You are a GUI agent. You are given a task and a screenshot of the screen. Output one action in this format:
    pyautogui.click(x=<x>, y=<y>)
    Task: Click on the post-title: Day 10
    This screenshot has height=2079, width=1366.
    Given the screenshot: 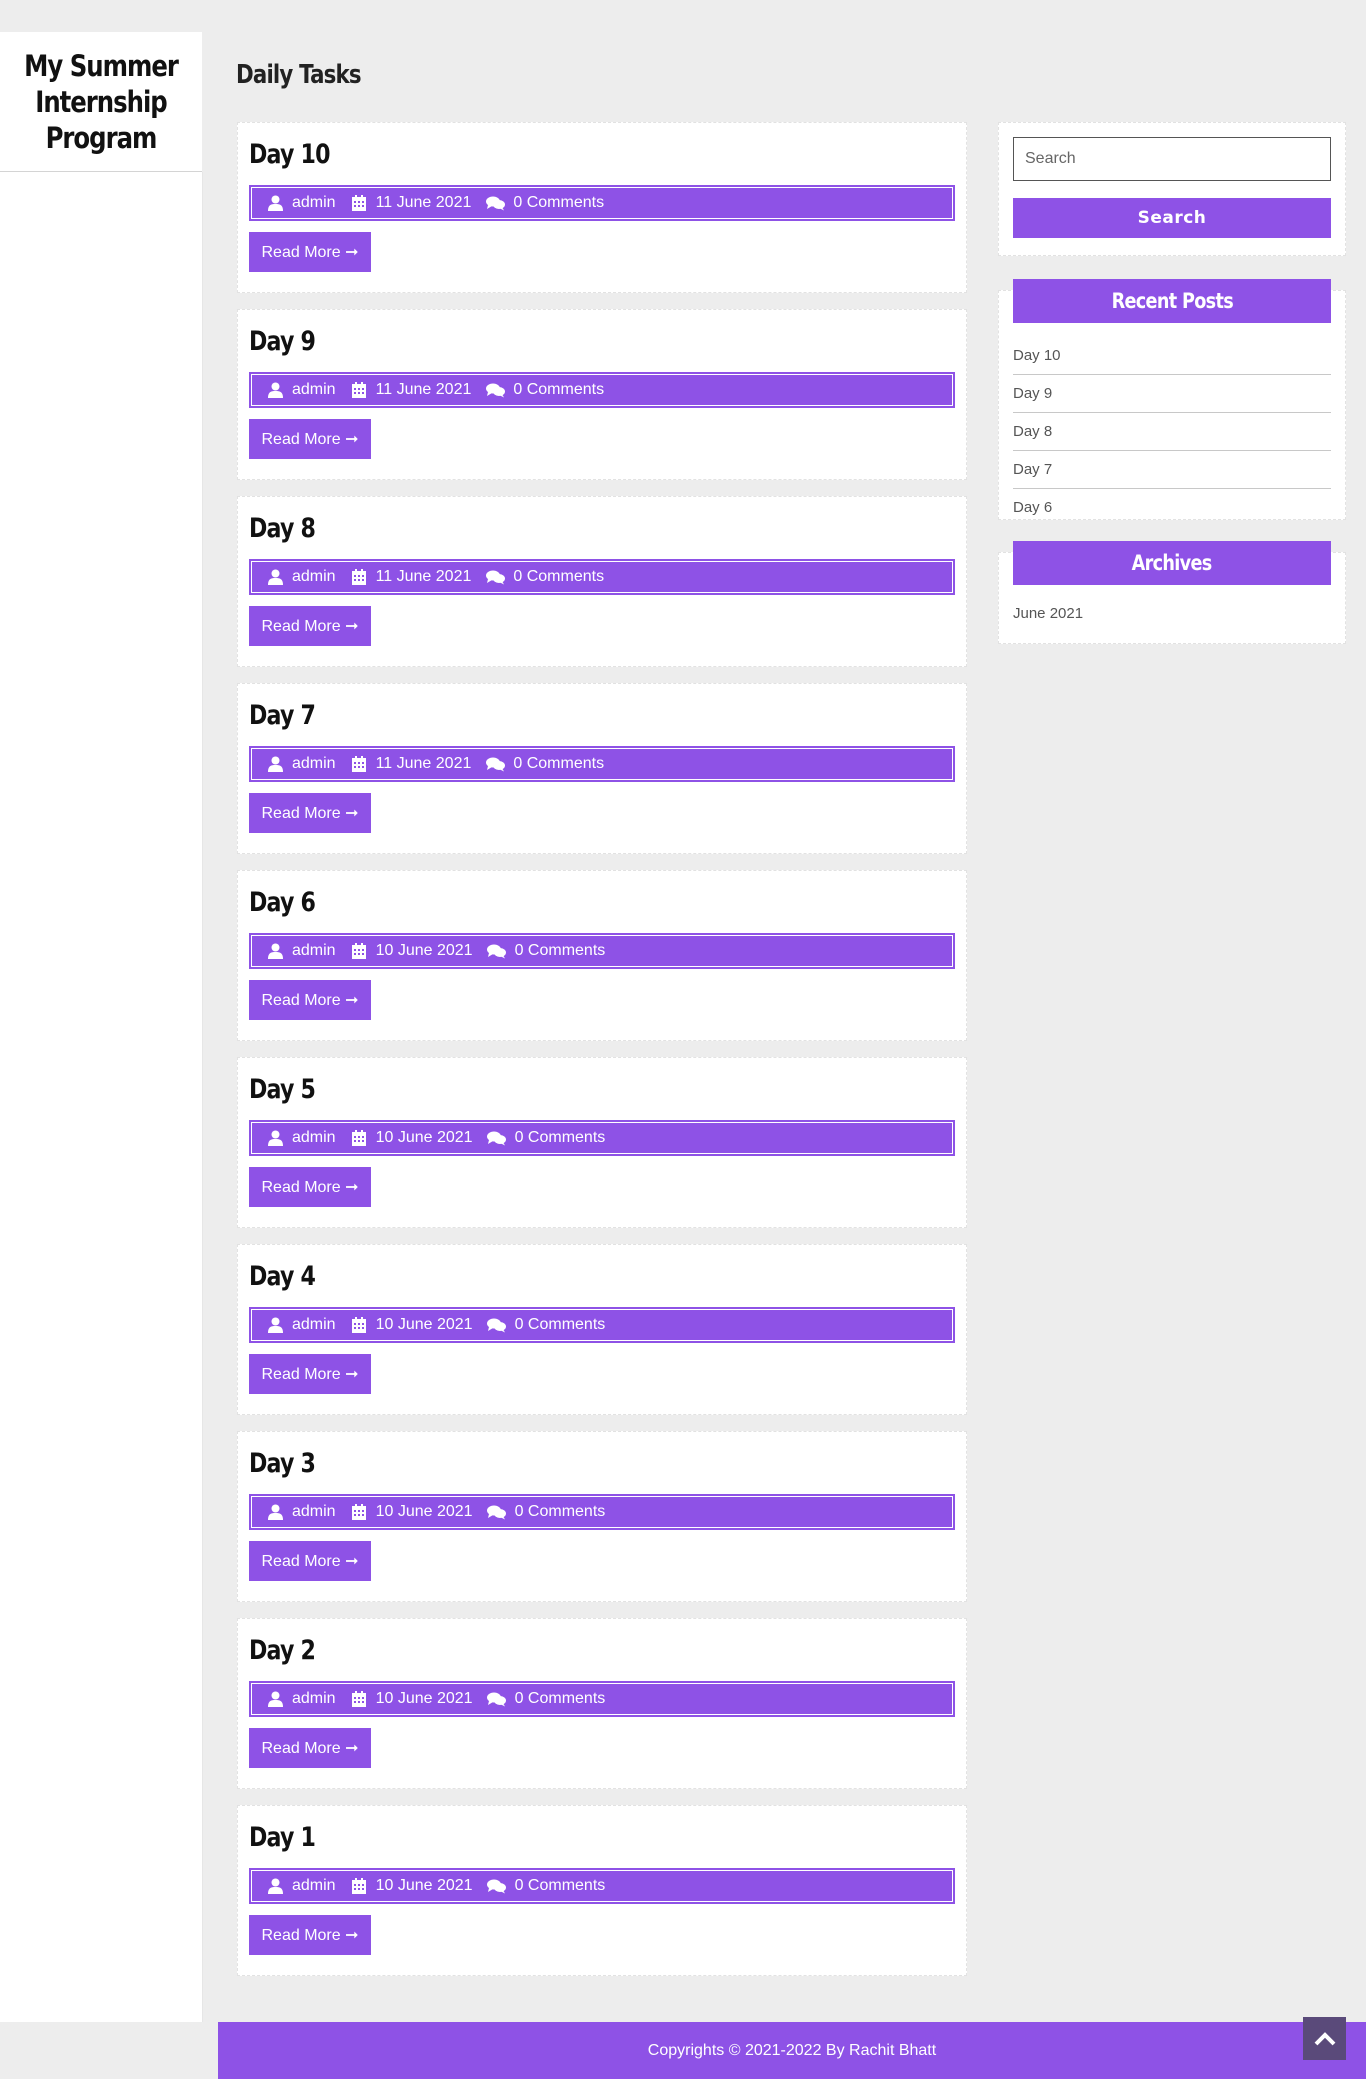 What is the action you would take?
    pyautogui.click(x=289, y=154)
    